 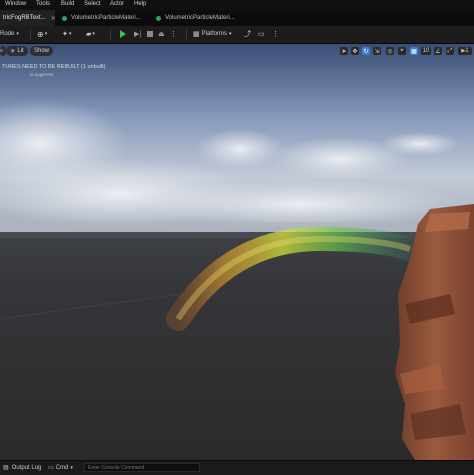 I want to click on stop-button, so click(x=150, y=34).